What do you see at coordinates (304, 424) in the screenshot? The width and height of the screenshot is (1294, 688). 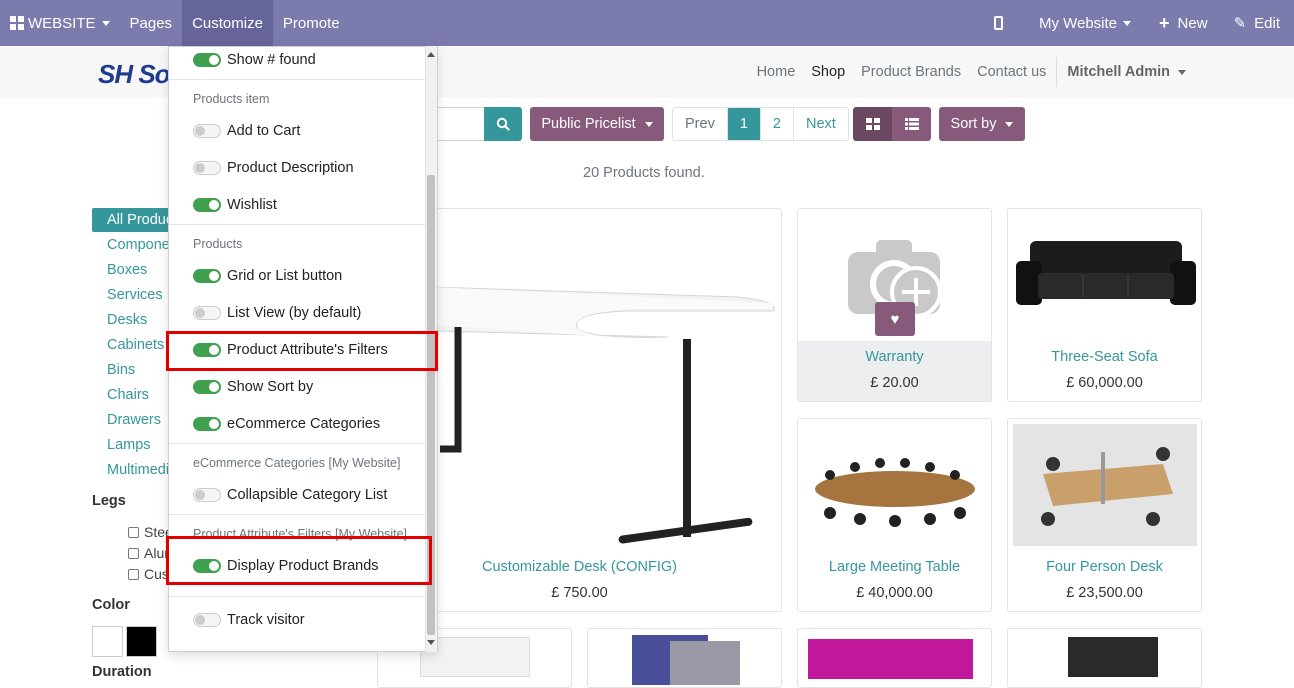 I see `option-label: eCommerce Categories` at bounding box center [304, 424].